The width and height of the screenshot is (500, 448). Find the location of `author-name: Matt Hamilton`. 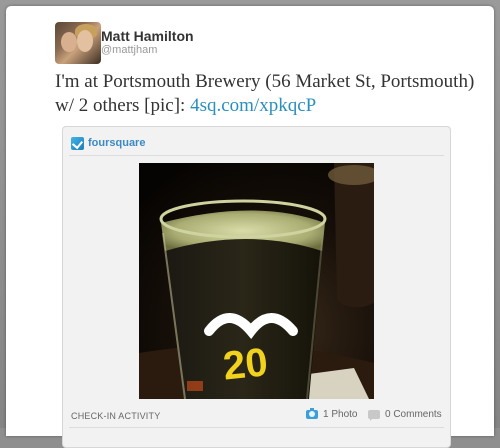

author-name: Matt Hamilton is located at coordinates (147, 36).